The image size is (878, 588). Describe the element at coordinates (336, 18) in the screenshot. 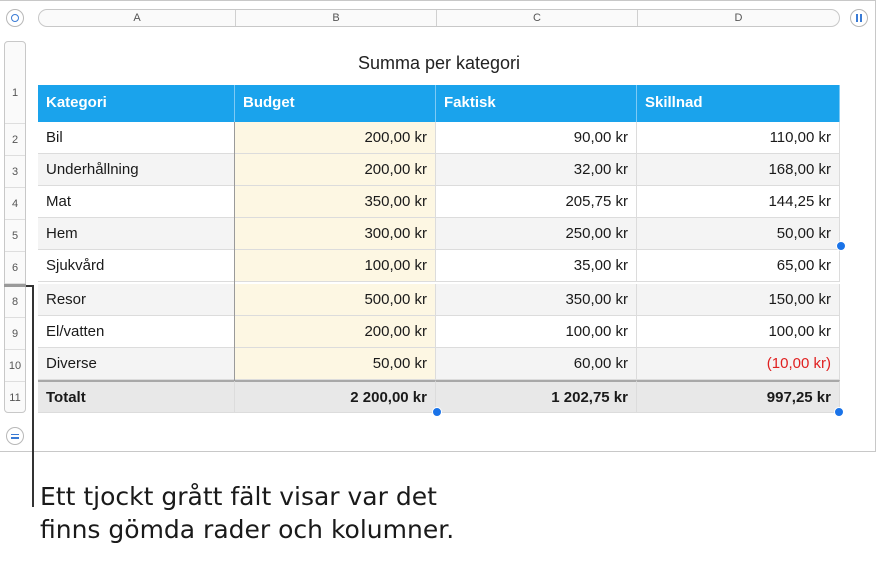

I see `column-header-b: B` at that location.